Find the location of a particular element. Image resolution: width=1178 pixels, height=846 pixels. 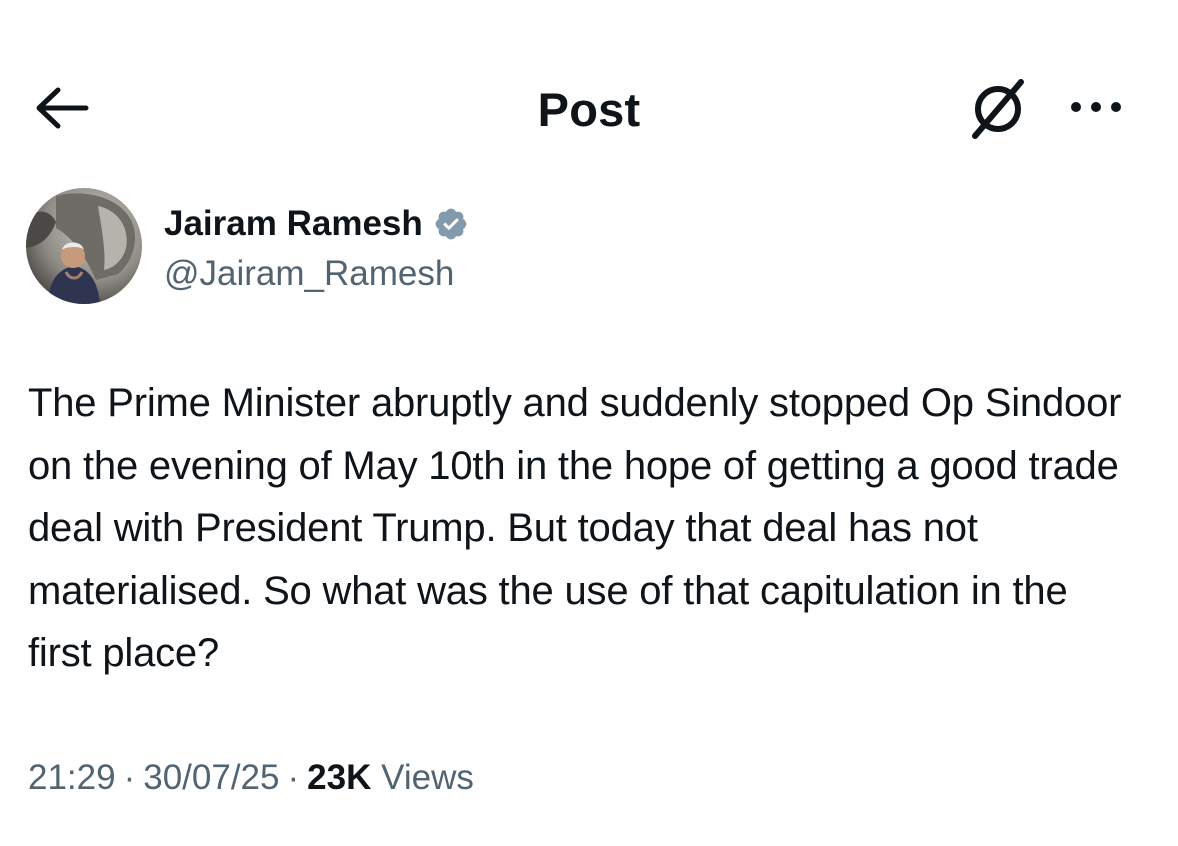

display-name-row: Jairam Ramesh is located at coordinates (316, 224).